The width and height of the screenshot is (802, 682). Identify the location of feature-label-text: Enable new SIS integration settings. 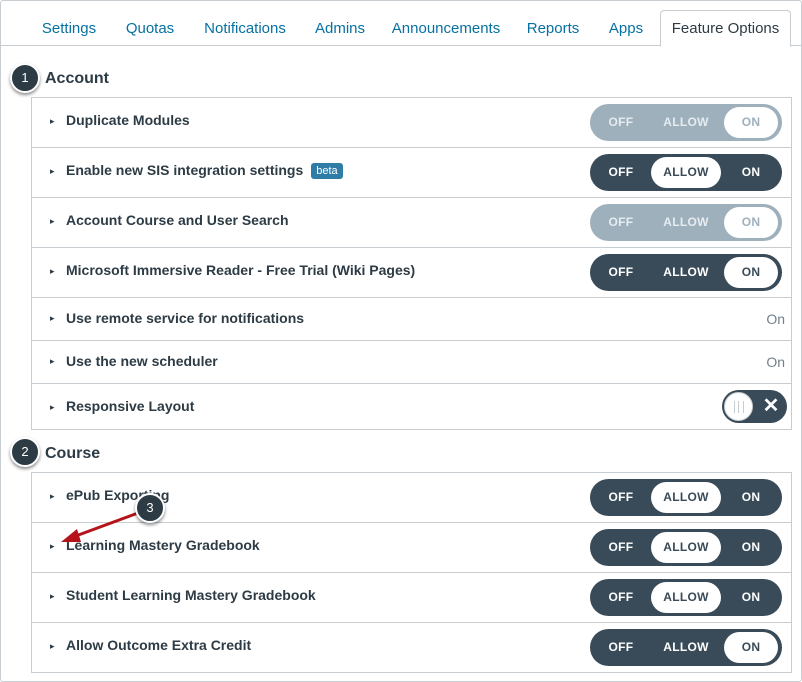
(185, 170).